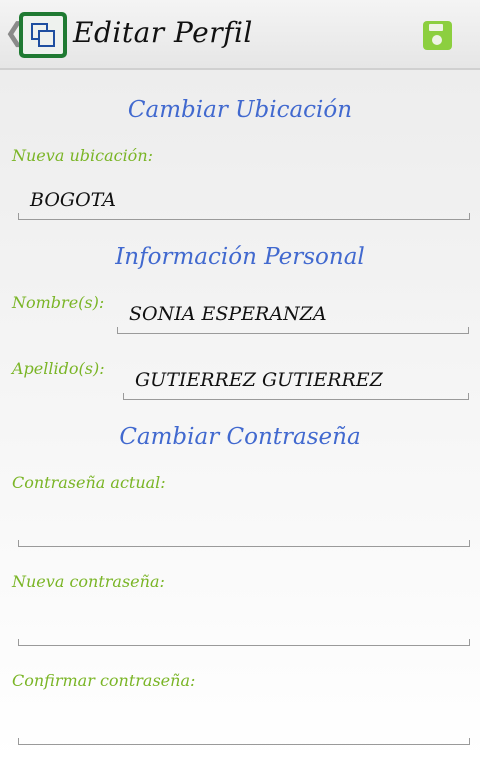 The image size is (480, 761). What do you see at coordinates (296, 396) in the screenshot?
I see `last-name-input-underline` at bounding box center [296, 396].